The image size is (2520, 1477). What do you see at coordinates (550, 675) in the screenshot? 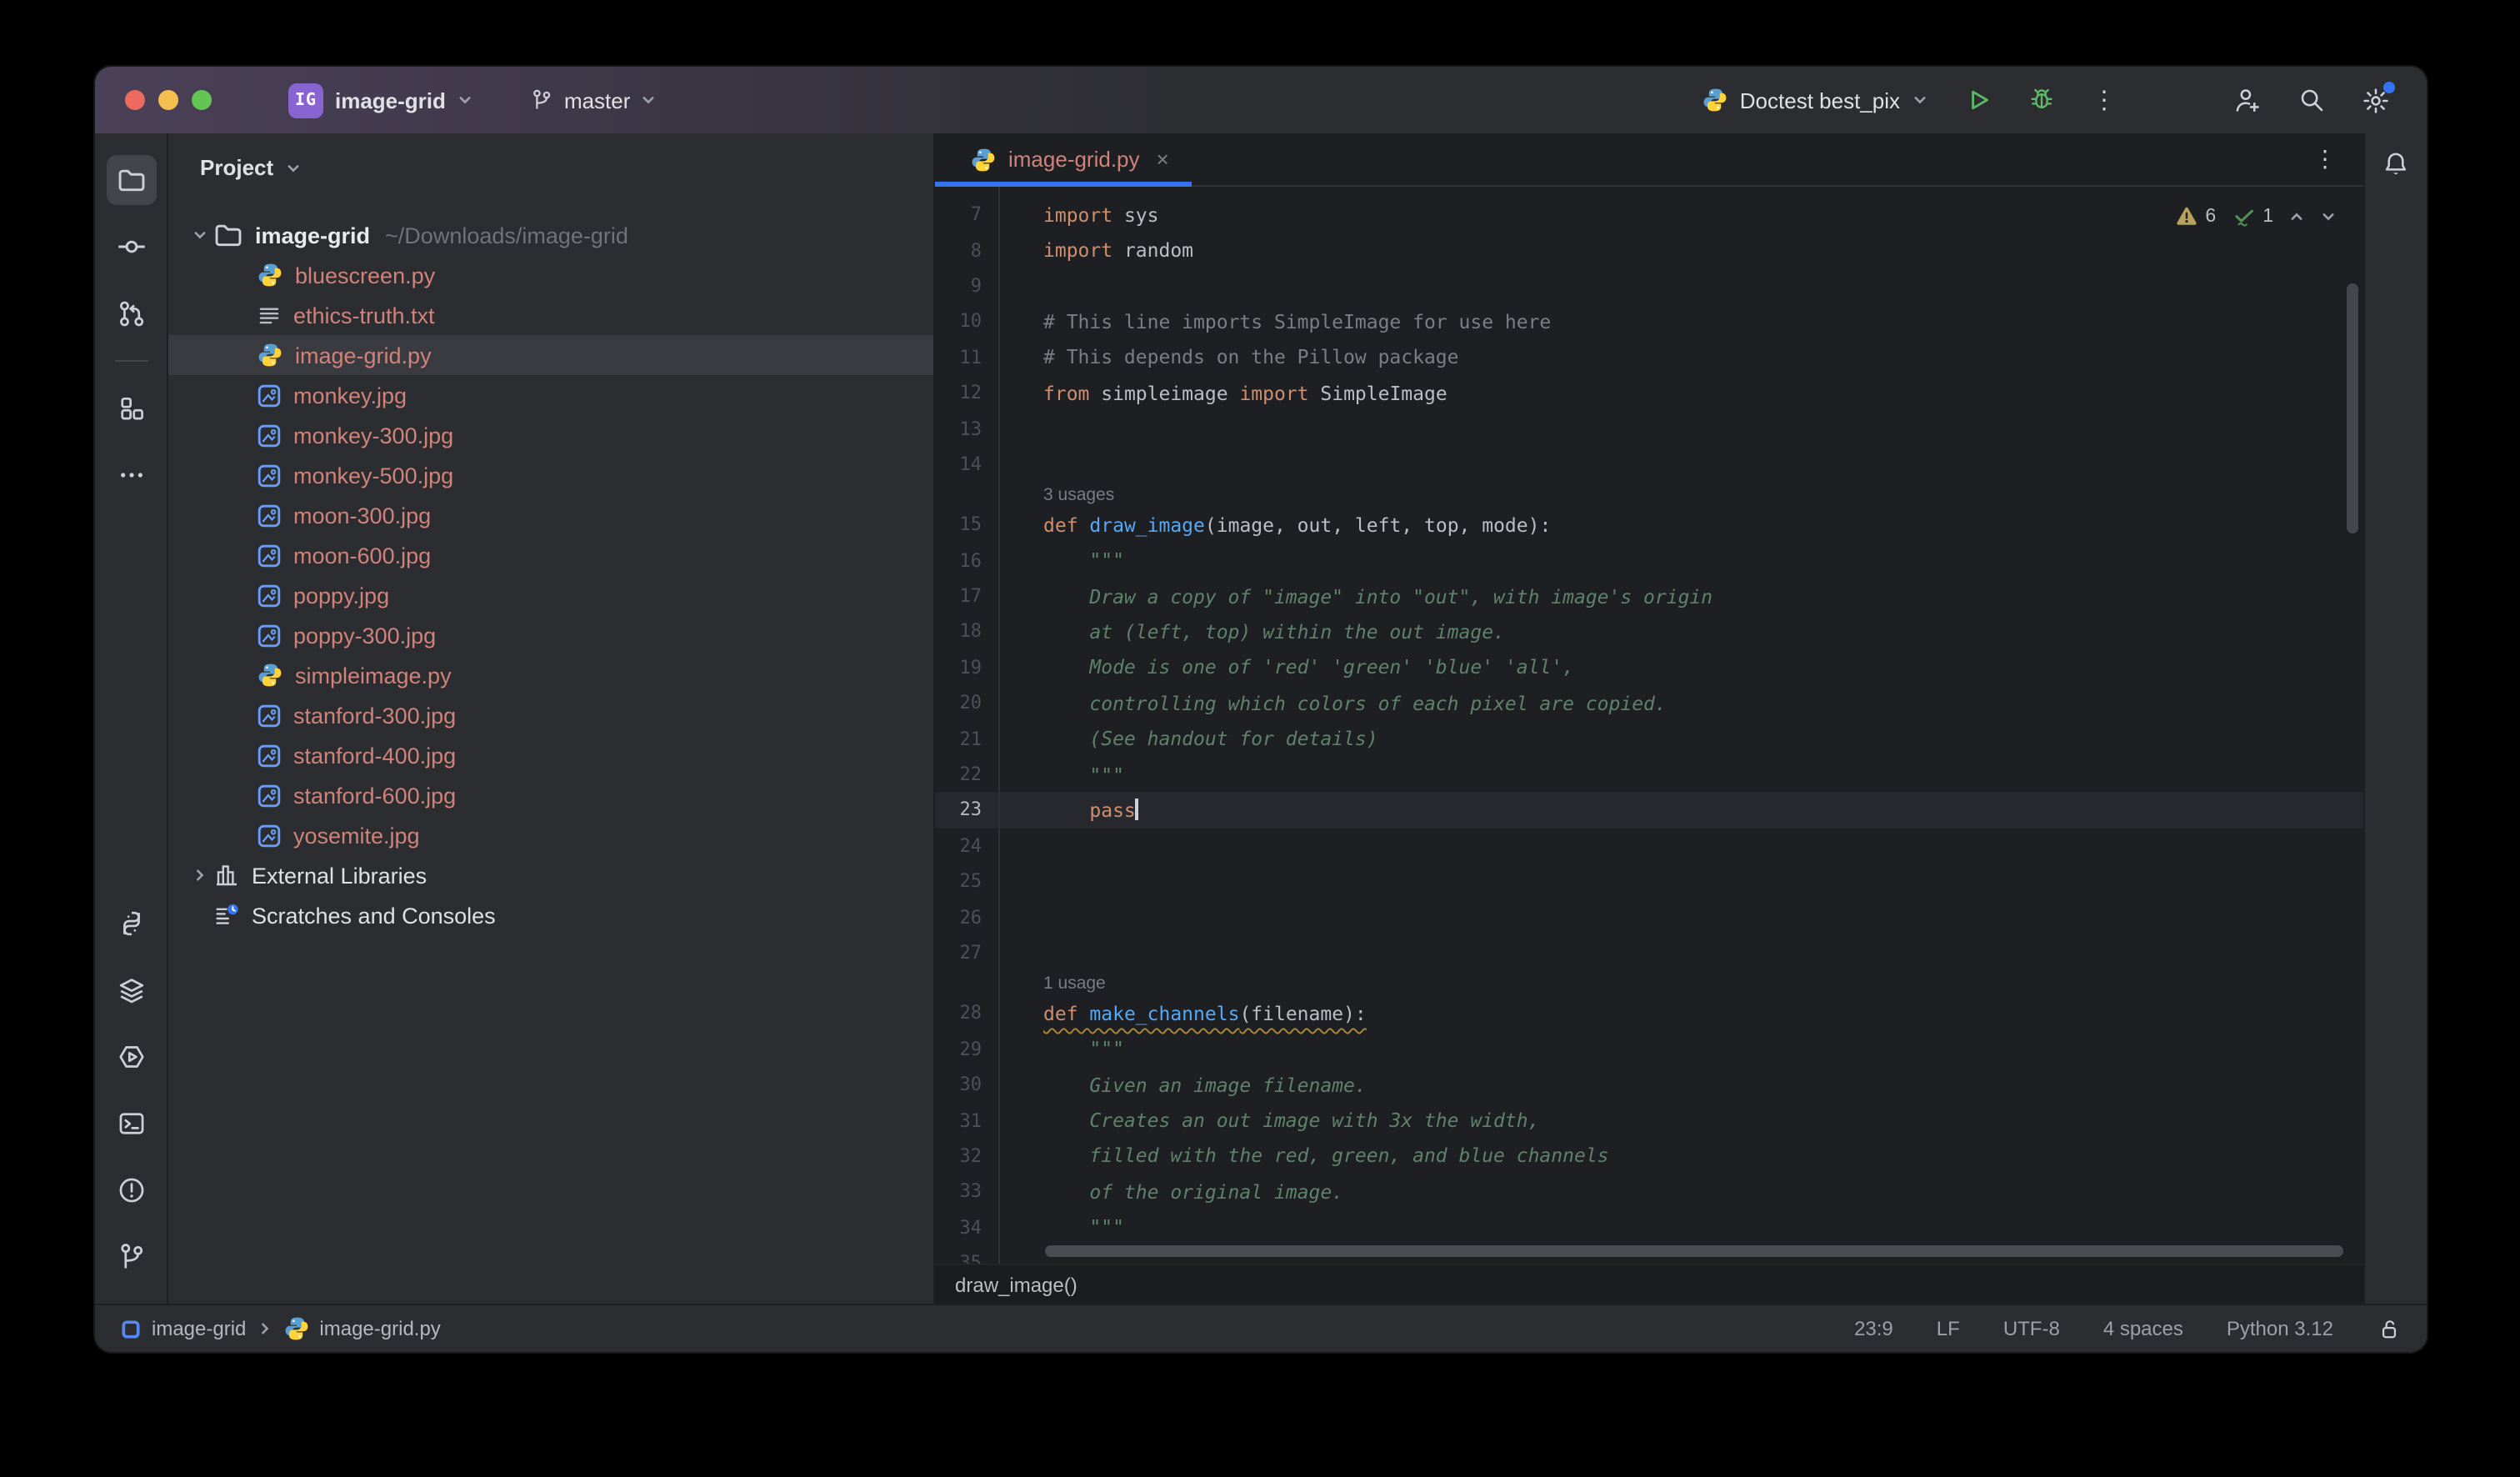
I see `tree-row: simpleimage.py` at bounding box center [550, 675].